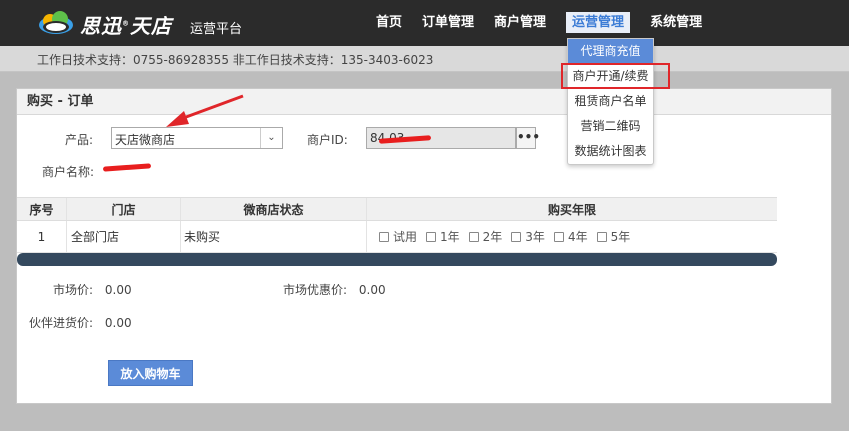 This screenshot has height=431, width=849. Describe the element at coordinates (145, 140) in the screenshot. I see `product-select-value: 天店微商店` at that location.